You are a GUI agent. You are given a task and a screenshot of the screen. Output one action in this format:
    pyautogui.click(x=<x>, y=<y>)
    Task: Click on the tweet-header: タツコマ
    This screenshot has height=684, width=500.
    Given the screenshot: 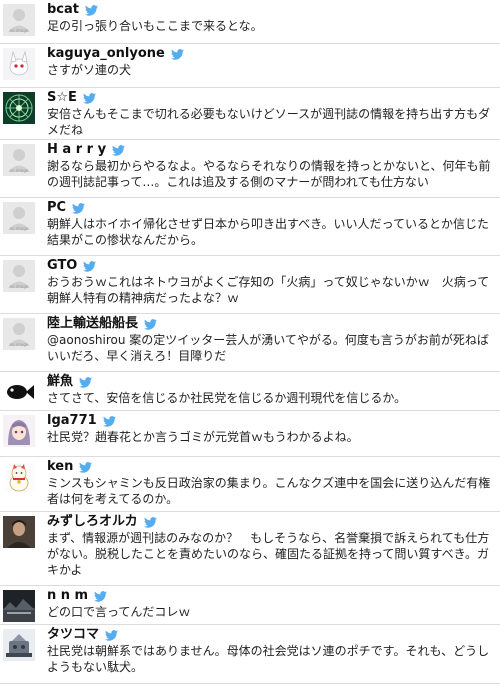 What is the action you would take?
    pyautogui.click(x=83, y=635)
    